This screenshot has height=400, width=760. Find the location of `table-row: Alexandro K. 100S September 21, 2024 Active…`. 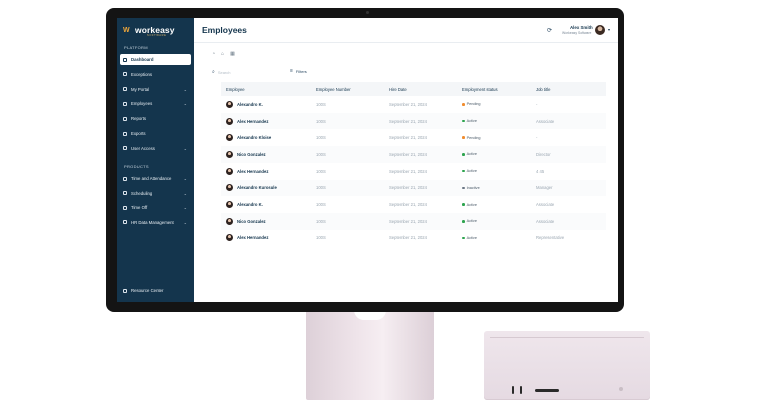

table-row: Alexandro K. 100S September 21, 2024 Active… is located at coordinates (413, 204).